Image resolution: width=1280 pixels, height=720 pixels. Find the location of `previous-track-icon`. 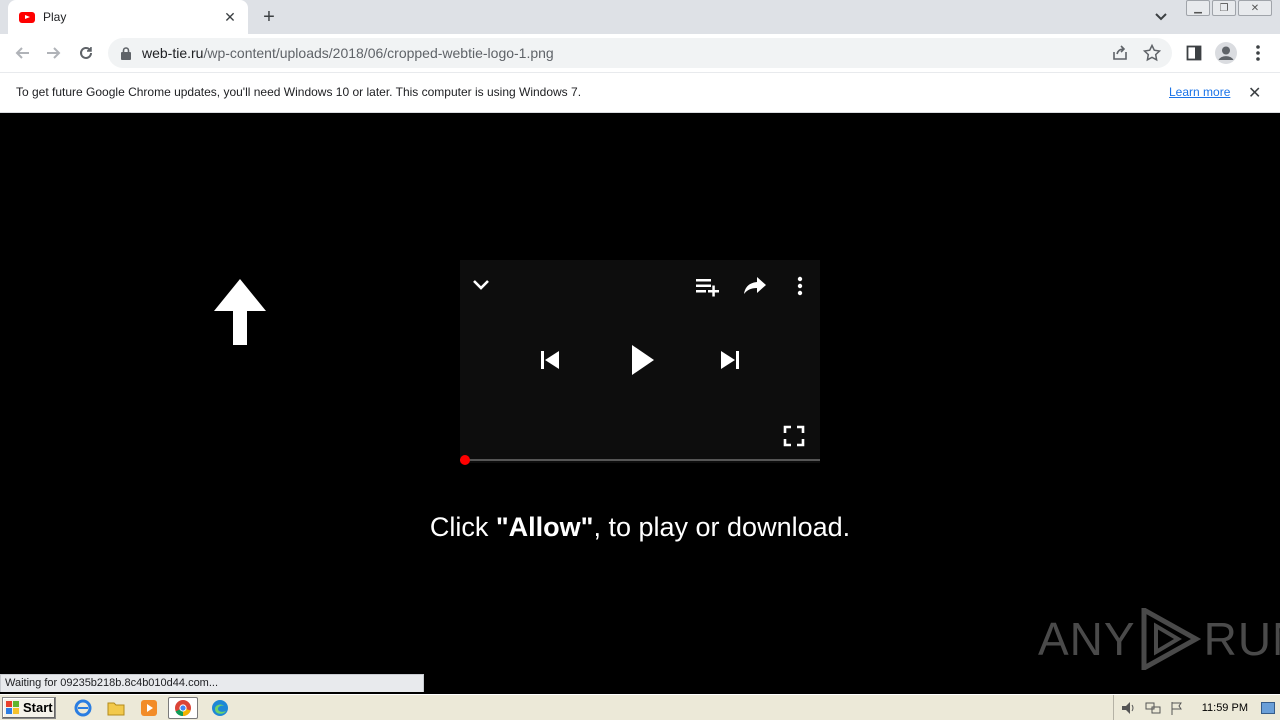

previous-track-icon is located at coordinates (550, 360).